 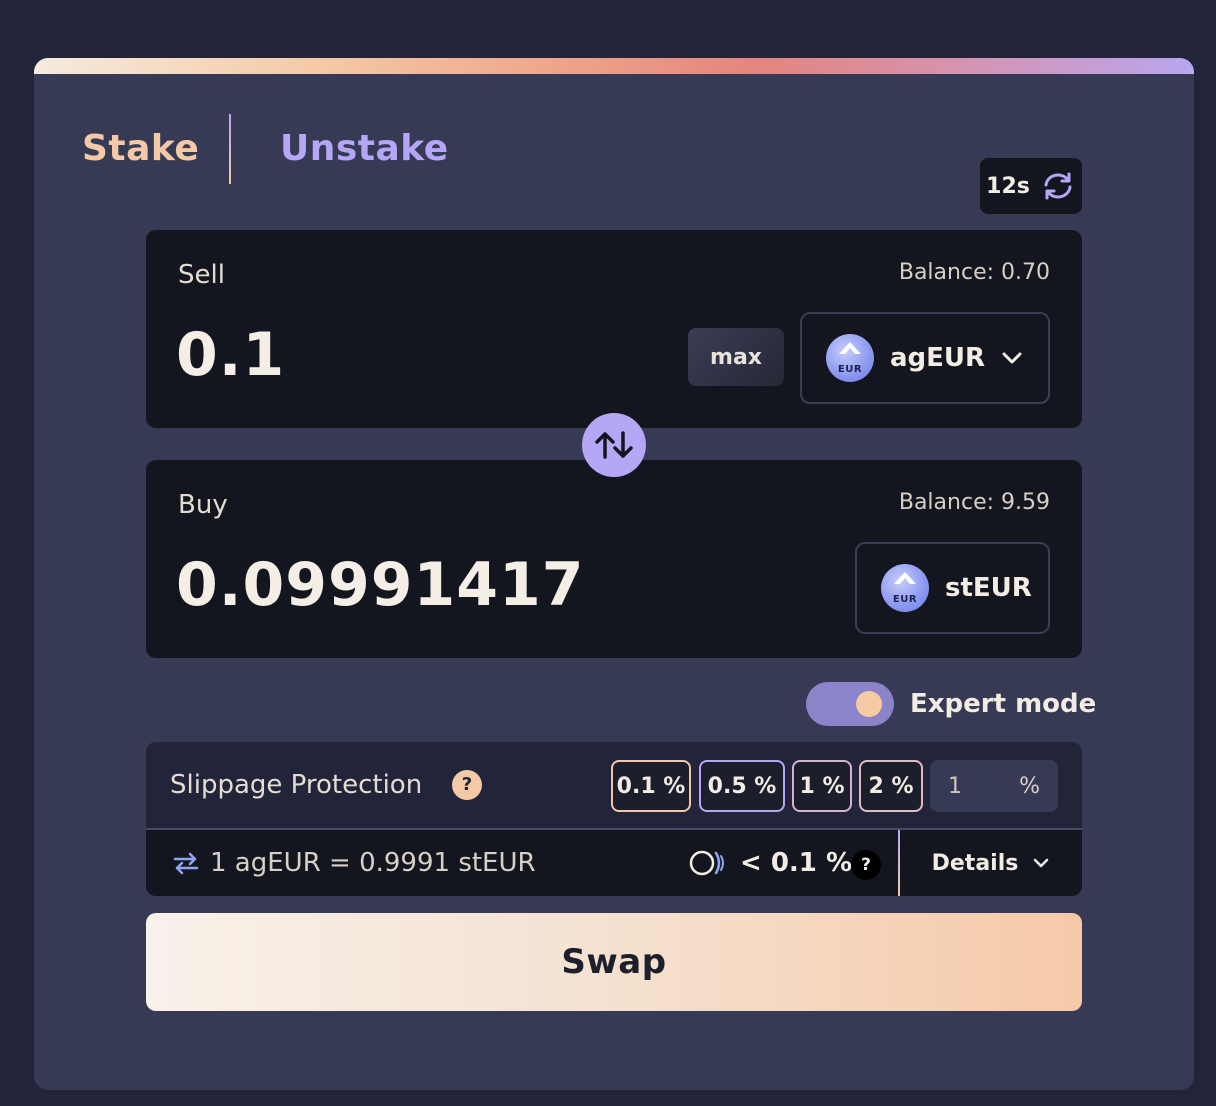 What do you see at coordinates (706, 863) in the screenshot?
I see `price-impact-icon` at bounding box center [706, 863].